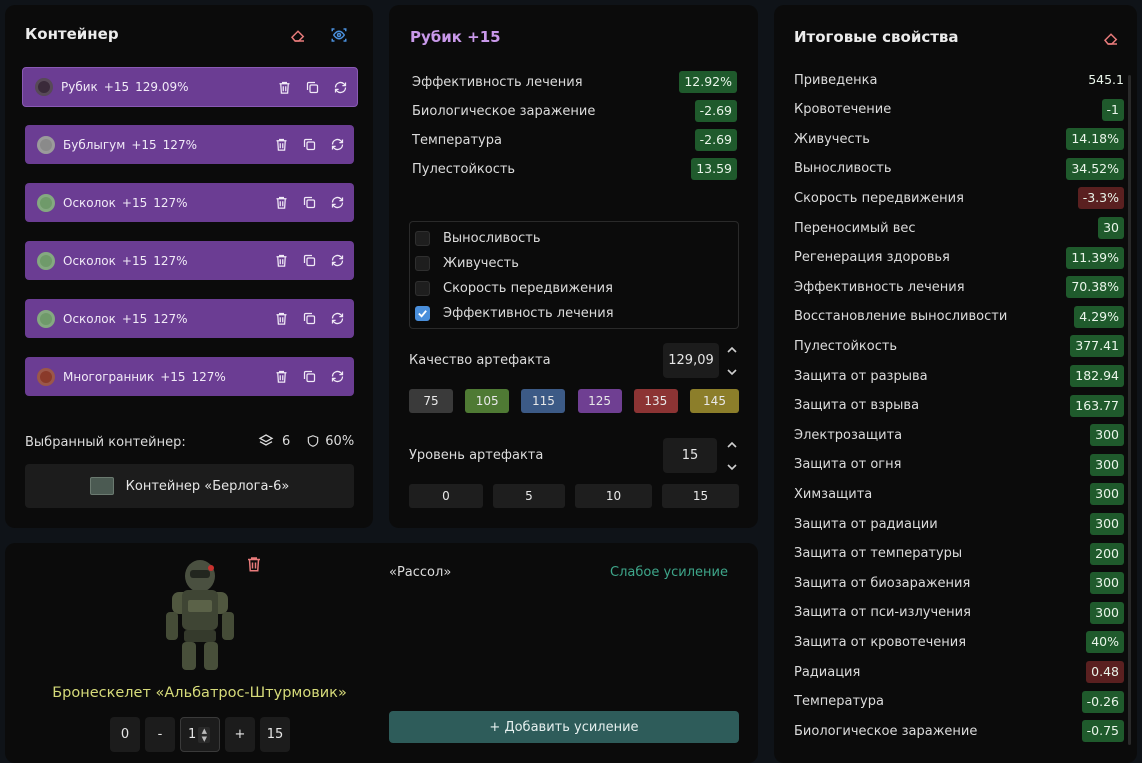 This screenshot has height=763, width=1142. What do you see at coordinates (959, 524) in the screenshot?
I see `summary-row: Защита от радиации 300` at bounding box center [959, 524].